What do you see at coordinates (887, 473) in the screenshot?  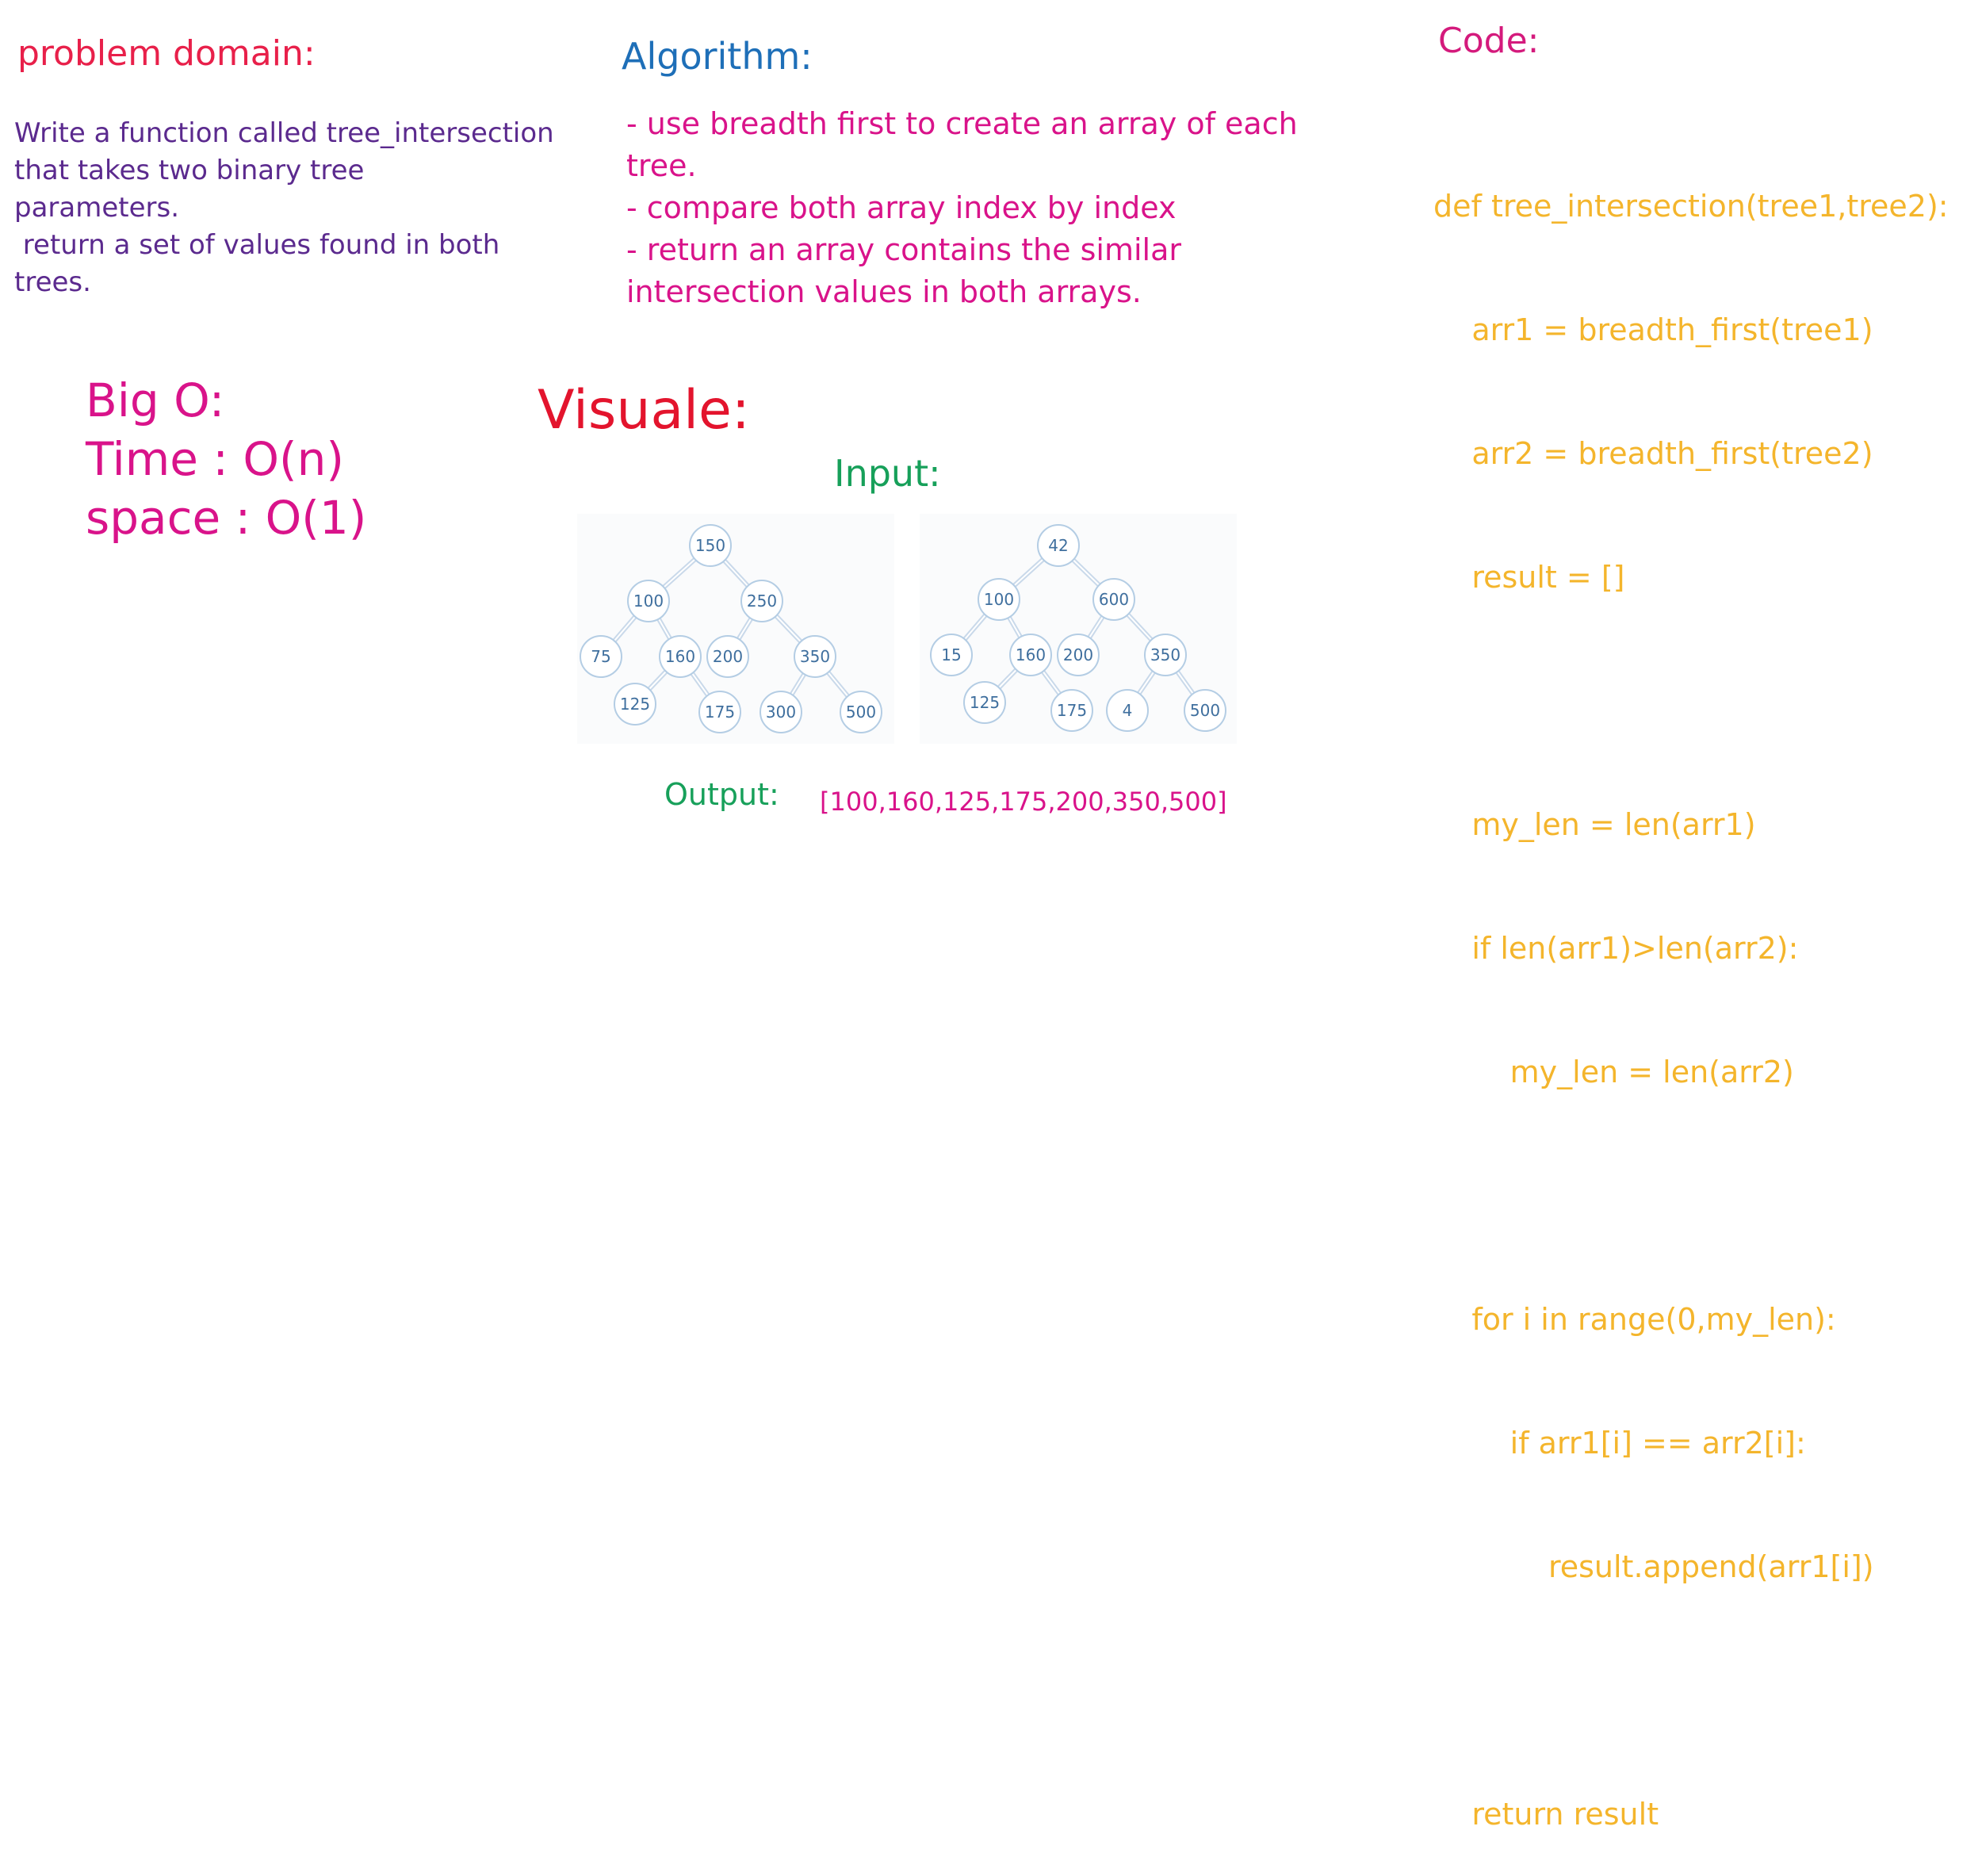 I see `input-label: Input:` at bounding box center [887, 473].